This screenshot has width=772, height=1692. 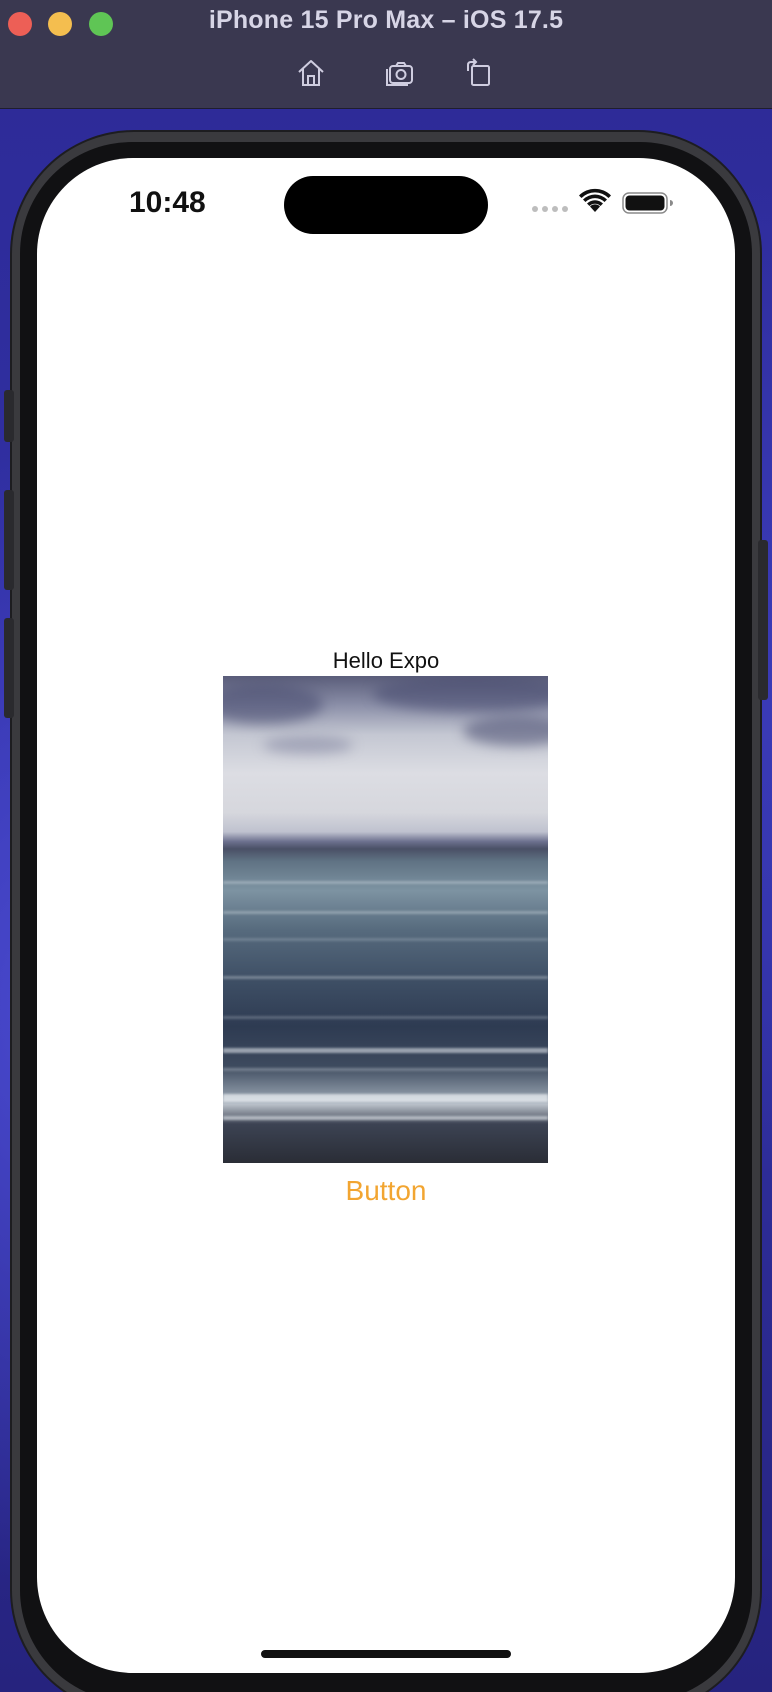 I want to click on action-button, so click(x=9, y=416).